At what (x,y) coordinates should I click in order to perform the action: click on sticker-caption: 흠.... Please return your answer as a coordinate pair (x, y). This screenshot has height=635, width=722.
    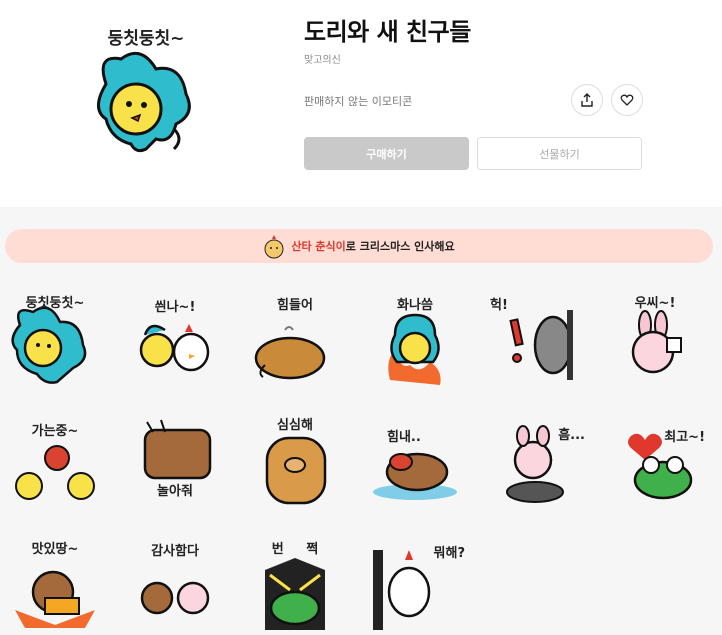
    Looking at the image, I should click on (571, 435).